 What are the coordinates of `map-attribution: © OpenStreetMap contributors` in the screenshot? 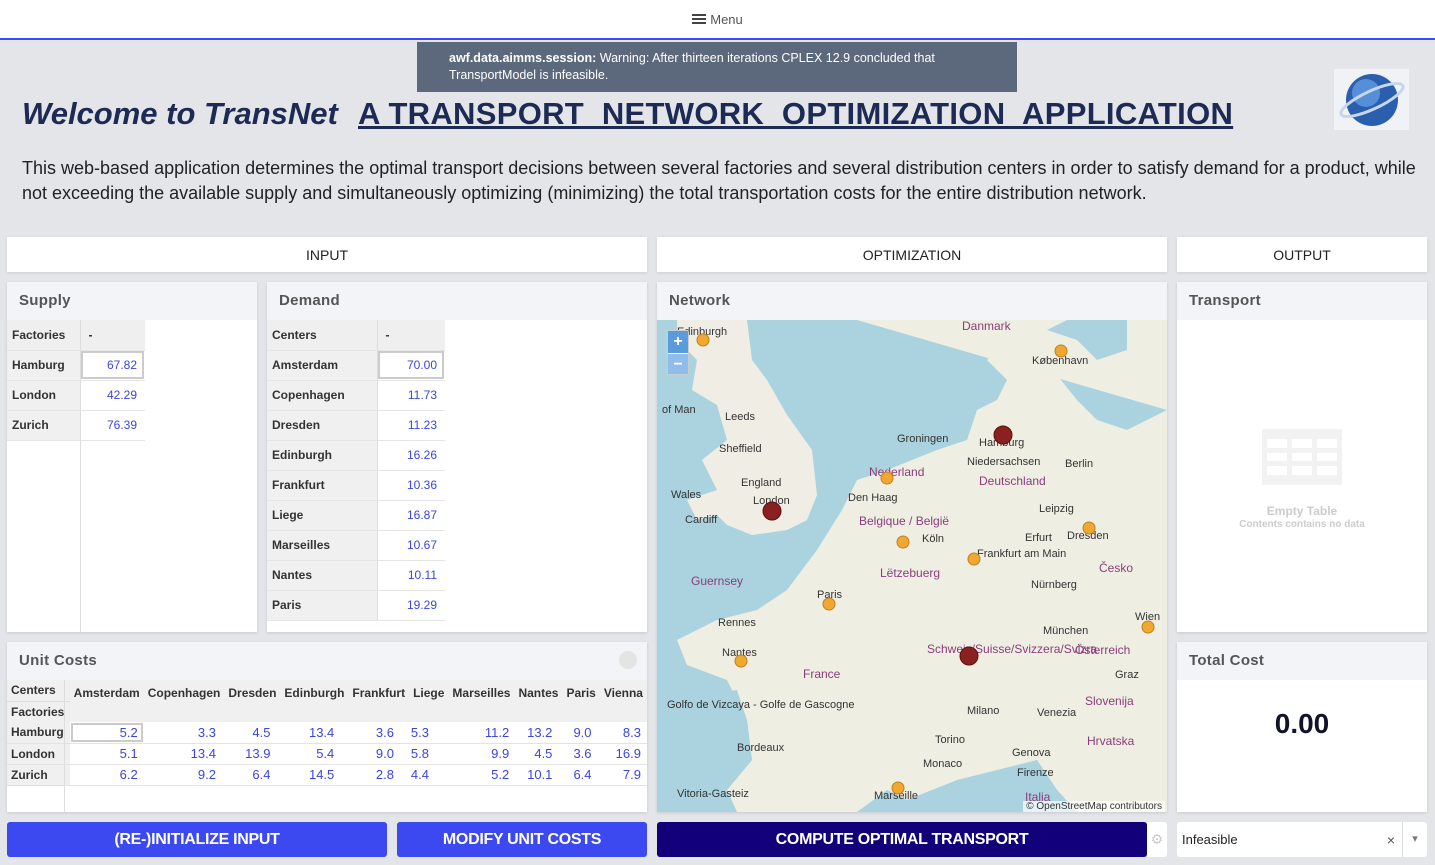 It's located at (1094, 806).